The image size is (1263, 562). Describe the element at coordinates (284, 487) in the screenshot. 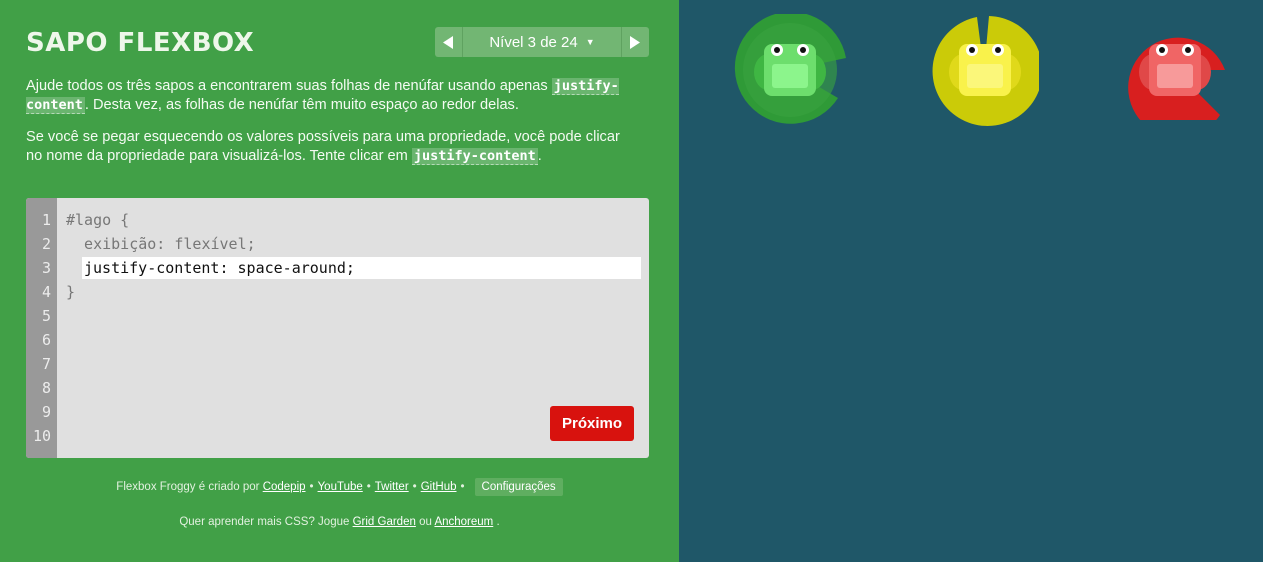

I see `codepip-link: Codepip` at that location.